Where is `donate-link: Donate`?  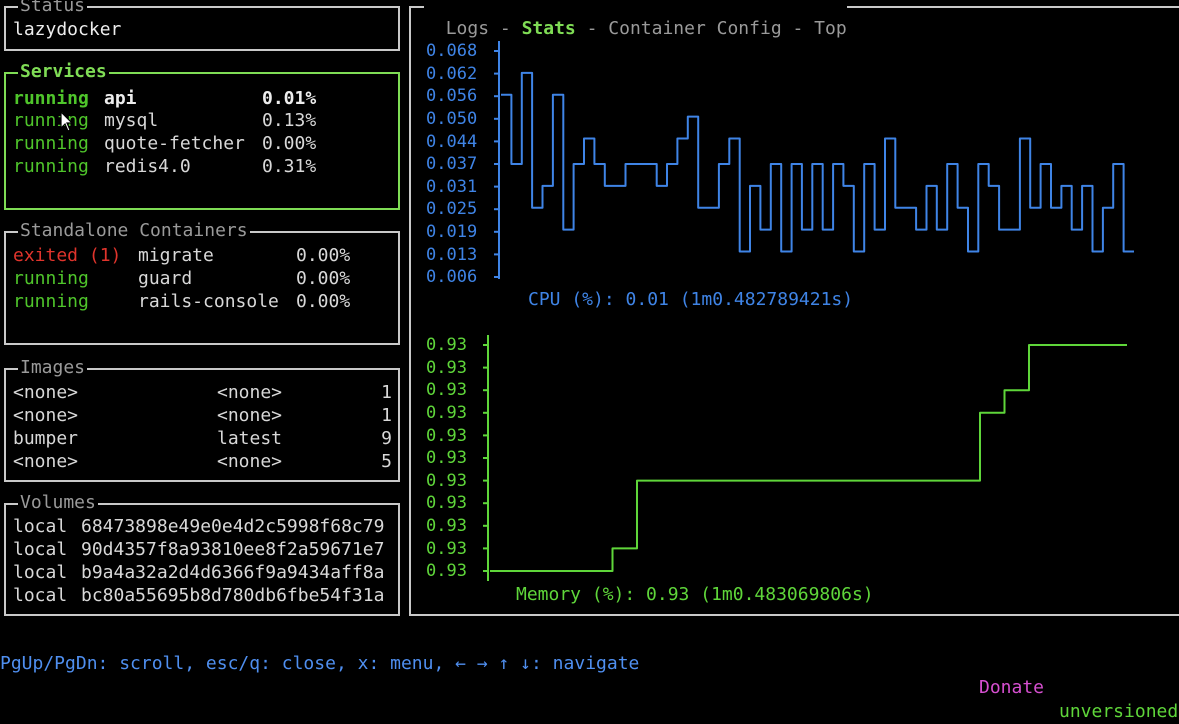 donate-link: Donate is located at coordinates (1011, 688).